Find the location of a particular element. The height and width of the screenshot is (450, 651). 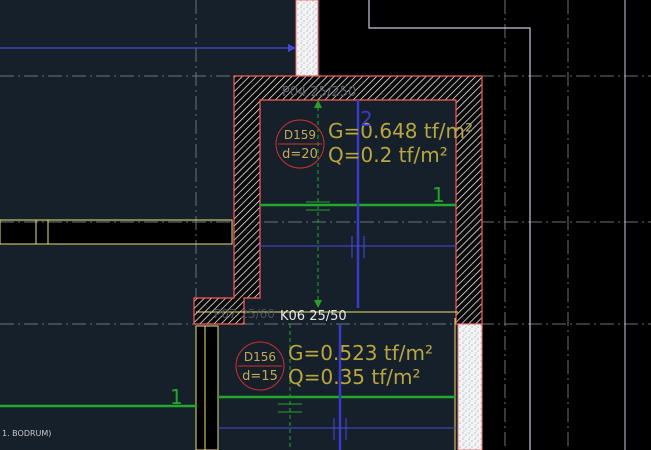

beam-label-top: P04 25/250 is located at coordinates (319, 92).